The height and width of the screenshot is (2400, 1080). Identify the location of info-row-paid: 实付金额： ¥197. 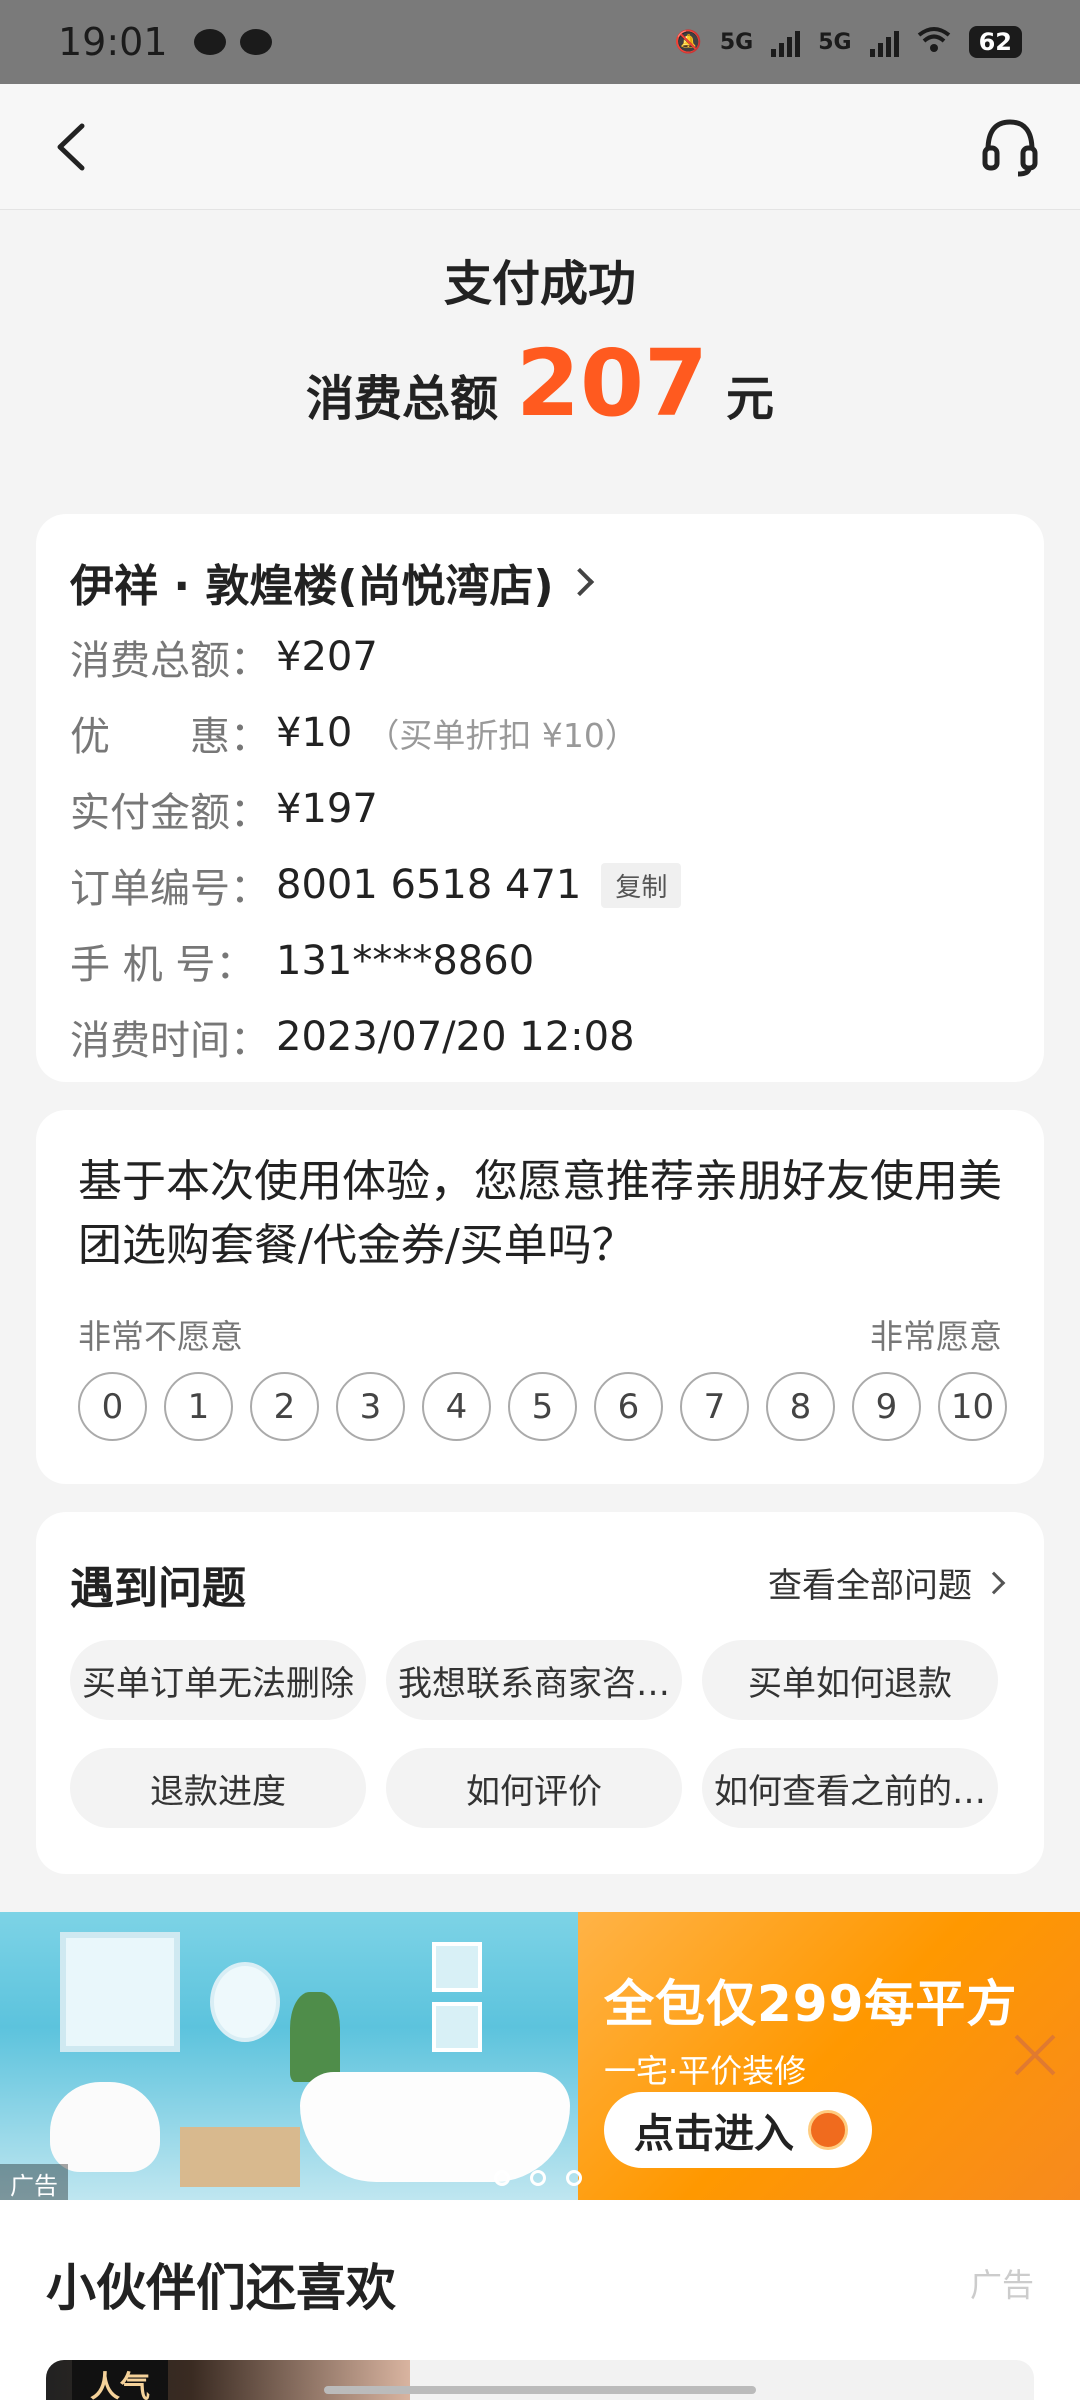
(224, 809).